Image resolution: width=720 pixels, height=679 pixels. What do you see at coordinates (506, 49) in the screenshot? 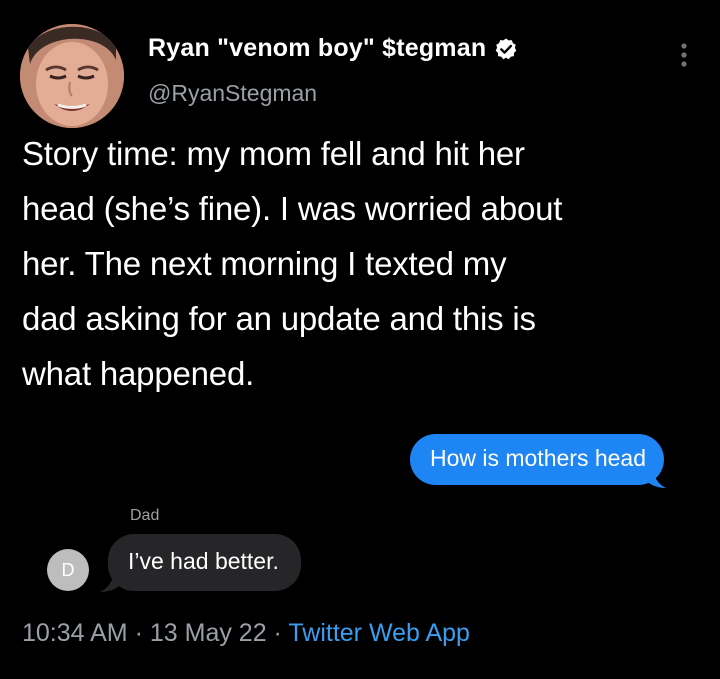
I see `verified-badge-icon` at bounding box center [506, 49].